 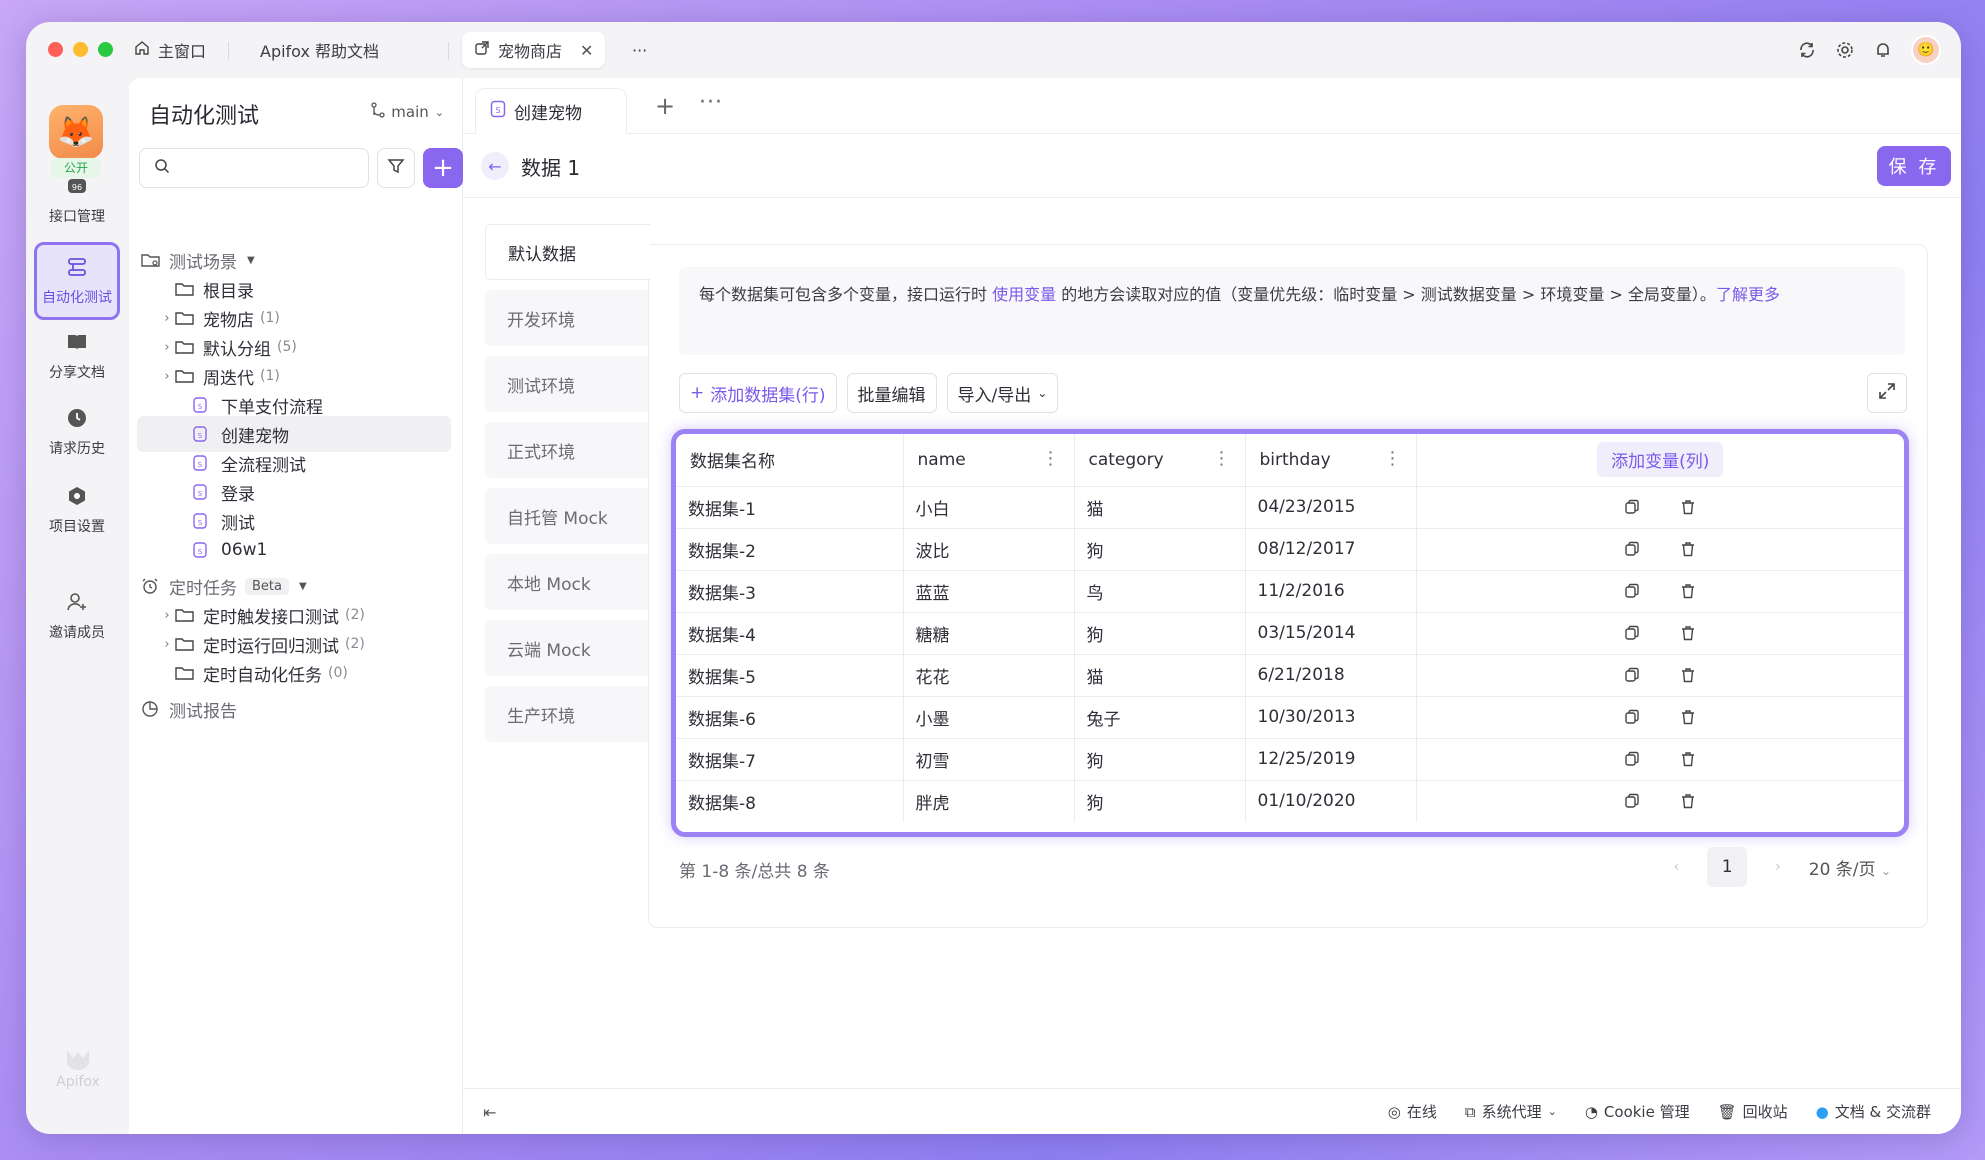 What do you see at coordinates (758, 393) in the screenshot?
I see `add-dataset-button: + 添加数据集(行)` at bounding box center [758, 393].